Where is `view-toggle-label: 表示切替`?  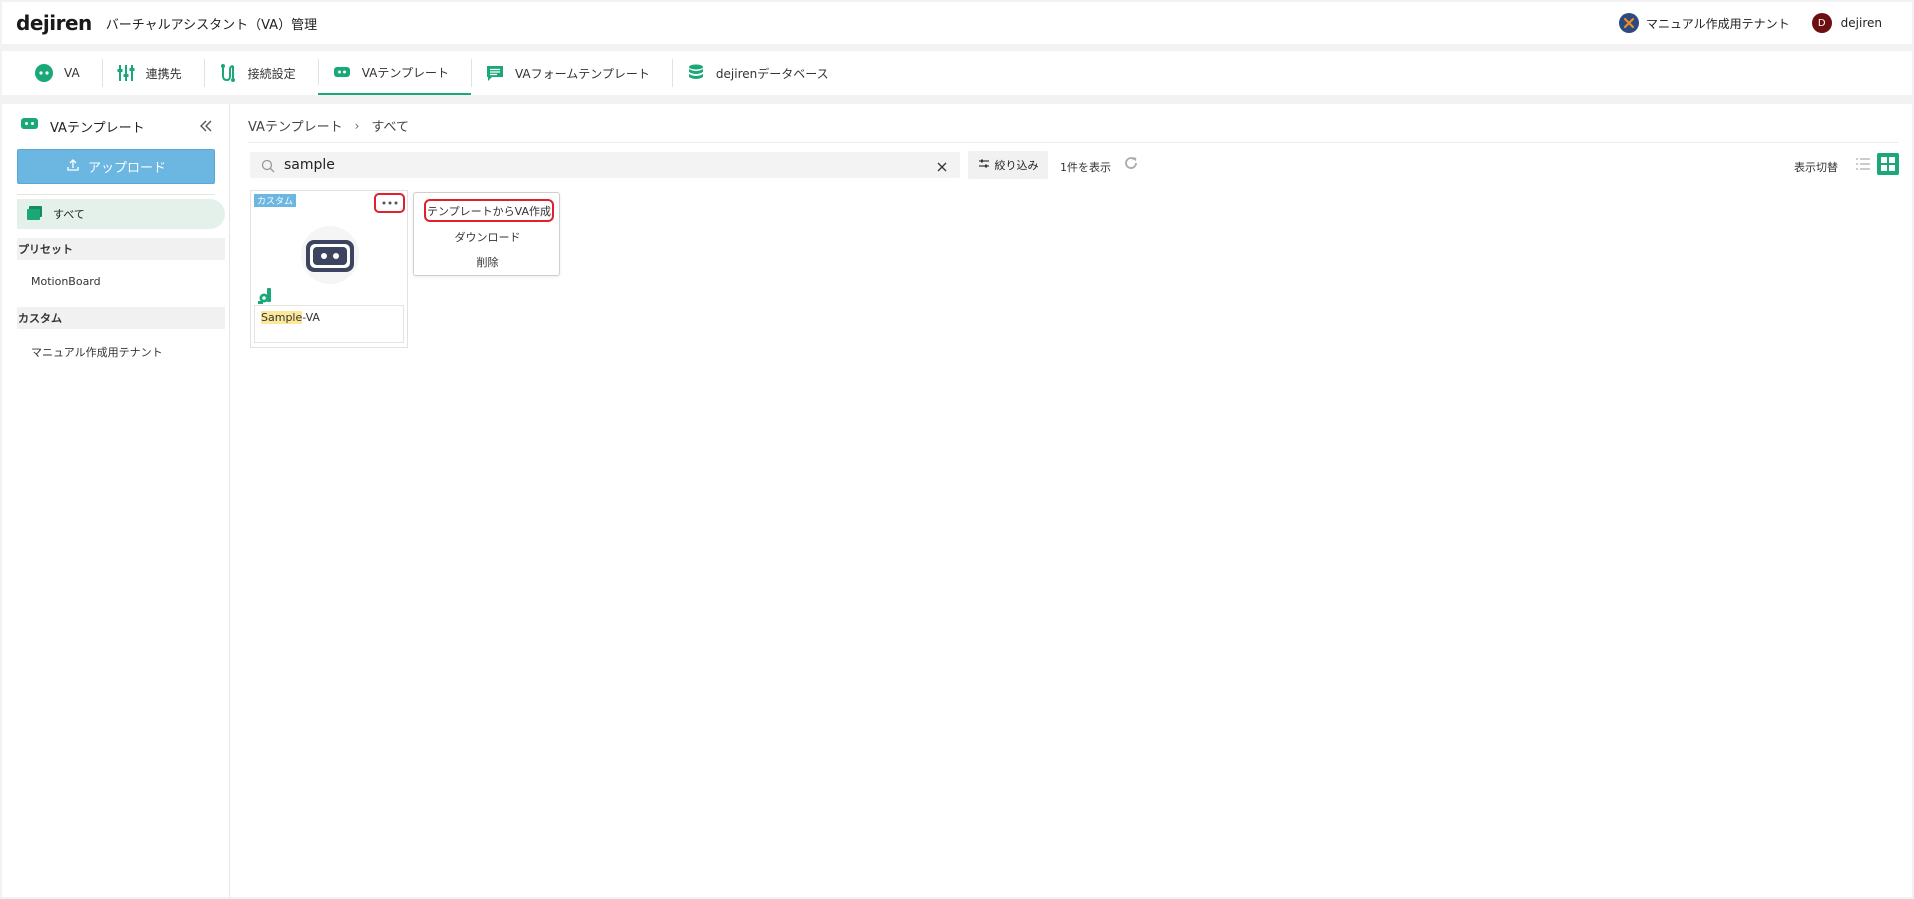 view-toggle-label: 表示切替 is located at coordinates (1816, 167).